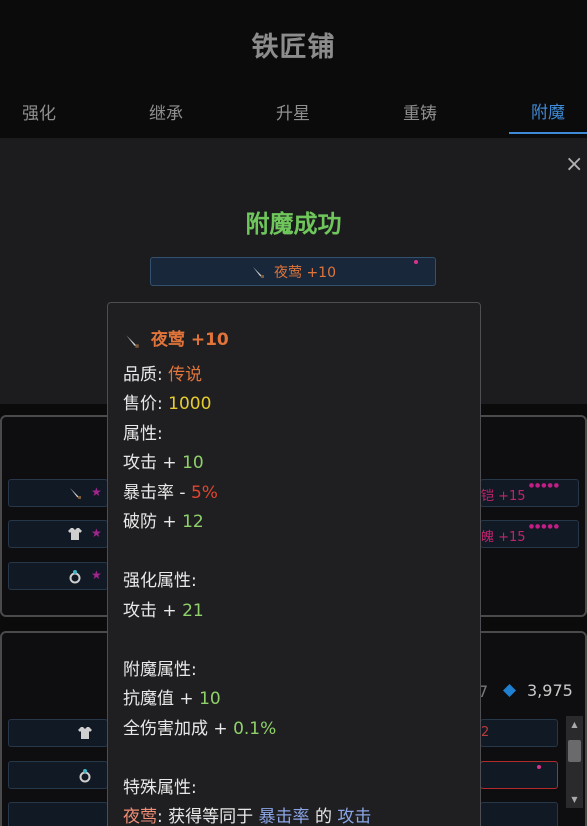 The width and height of the screenshot is (587, 826). Describe the element at coordinates (185, 375) in the screenshot. I see `quality-value: 传说` at that location.